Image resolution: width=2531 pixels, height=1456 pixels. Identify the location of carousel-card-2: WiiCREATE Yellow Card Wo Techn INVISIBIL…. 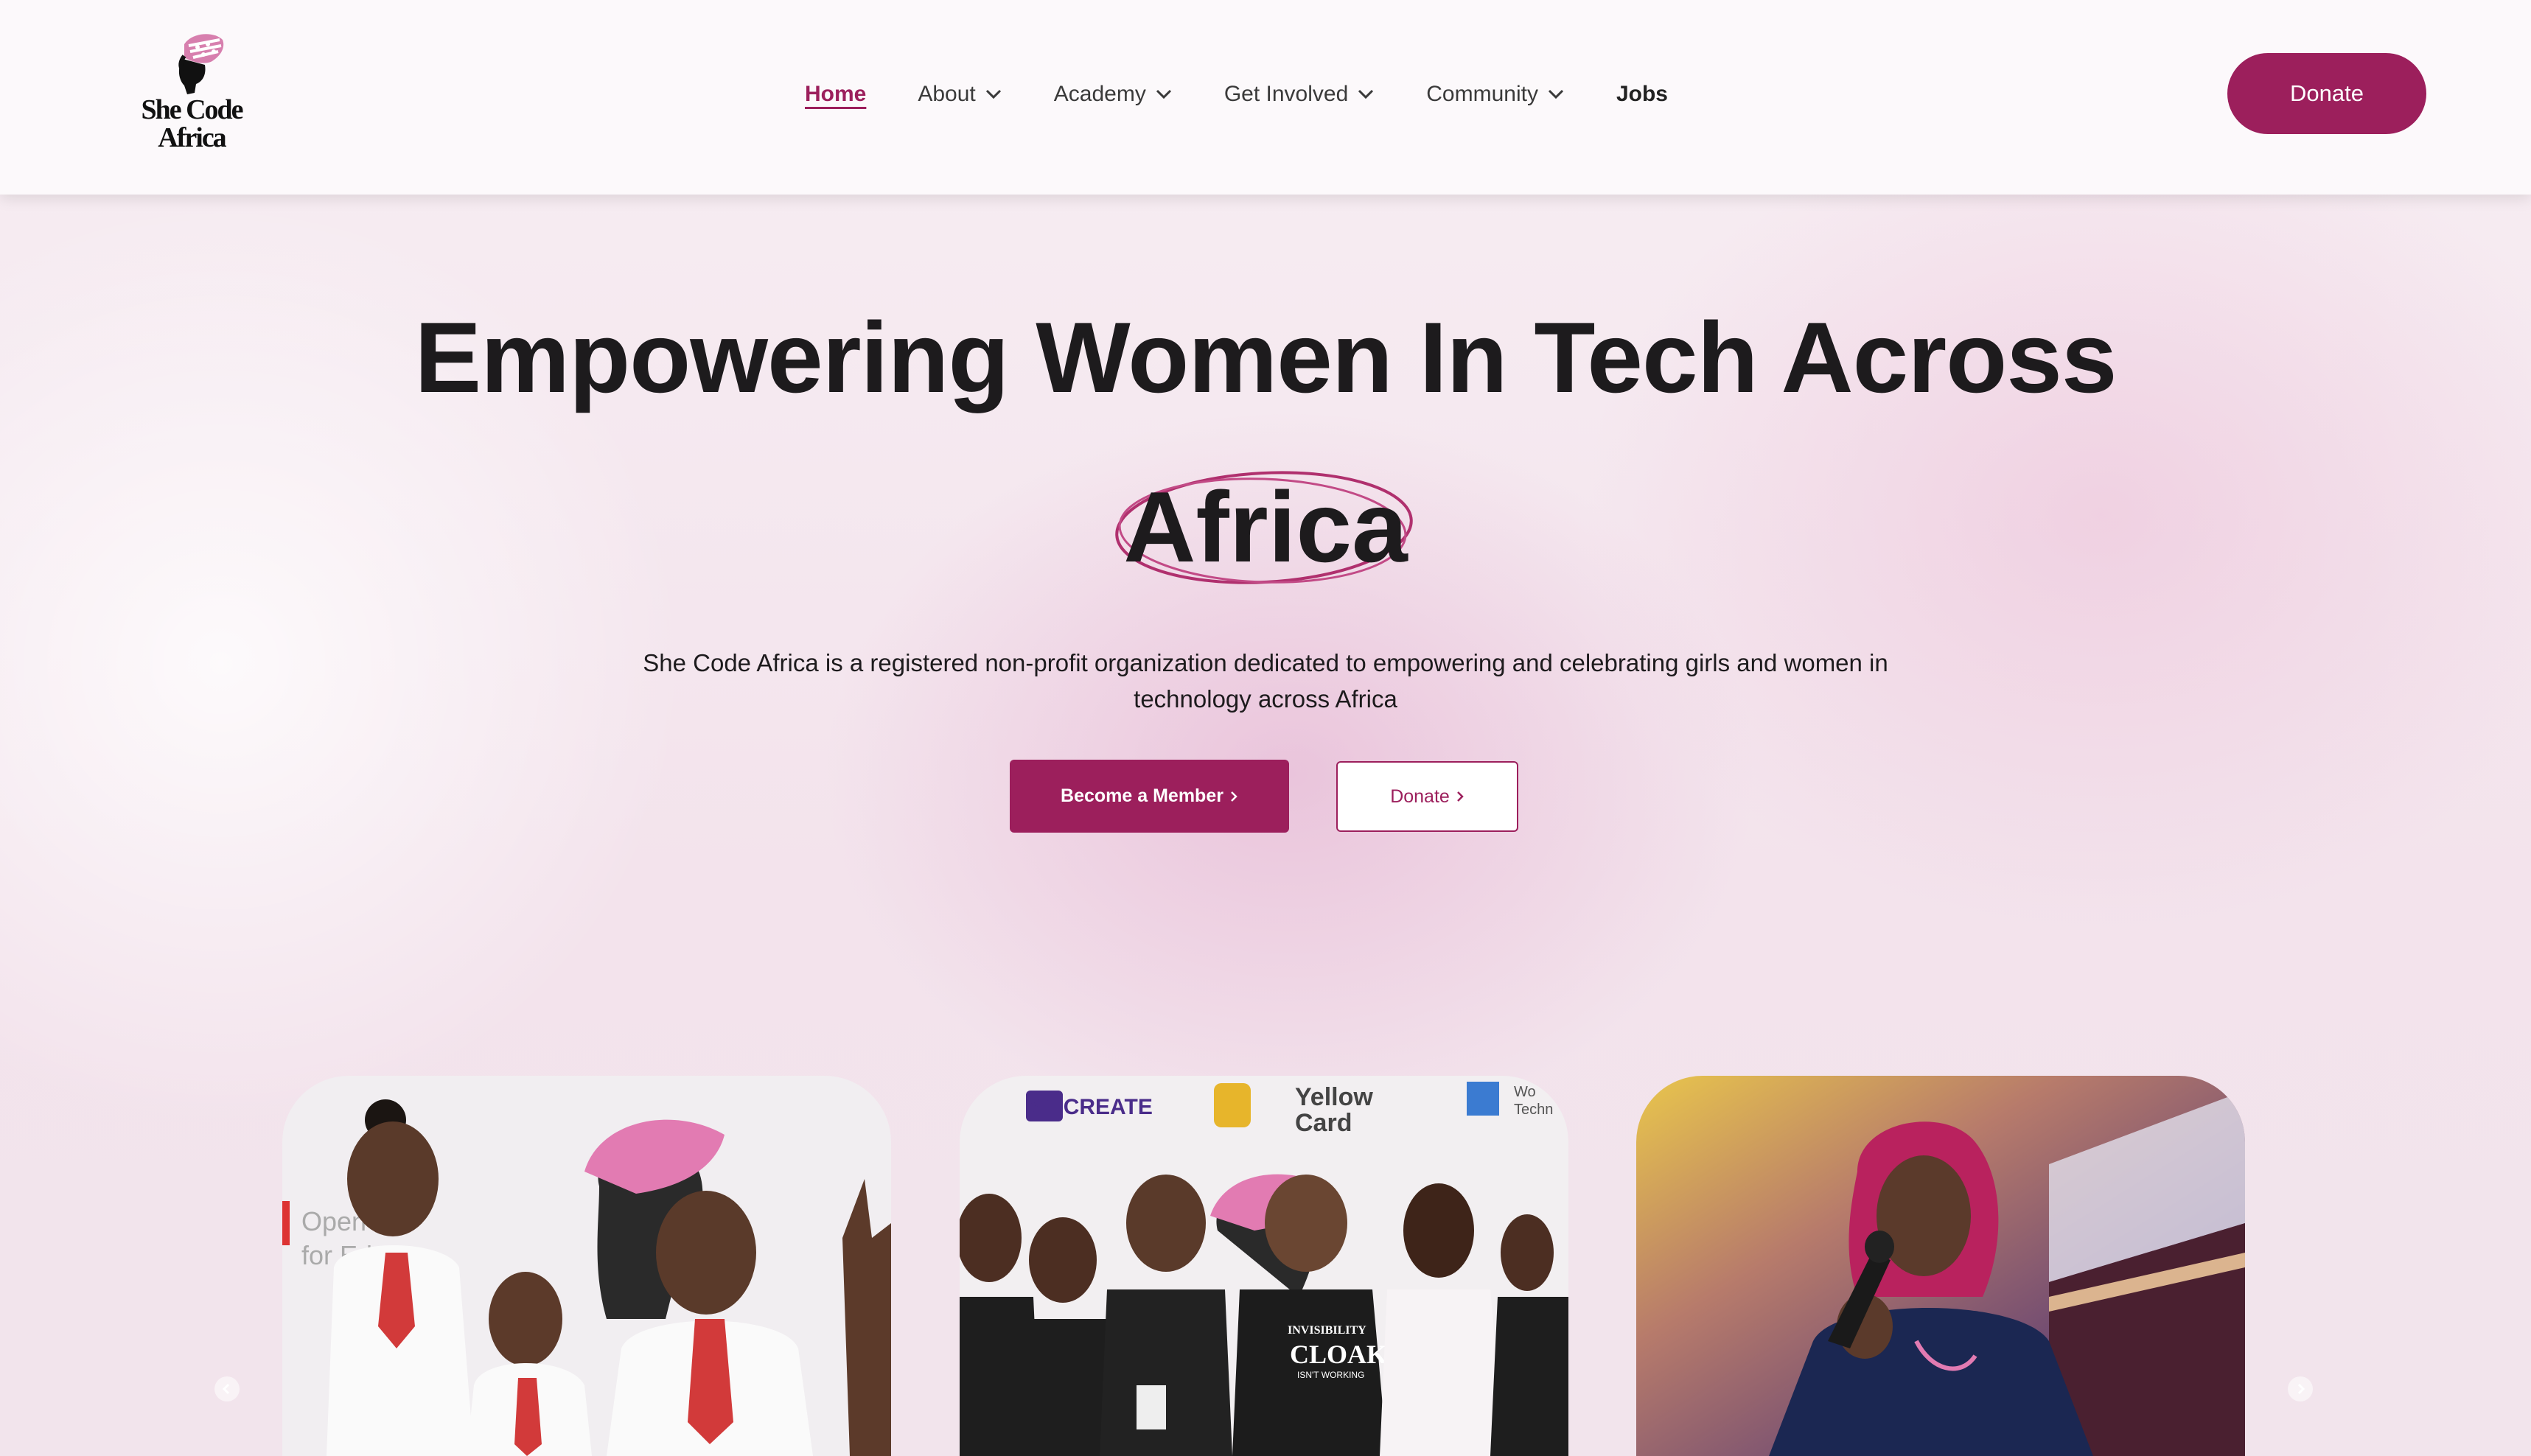
(1264, 1266).